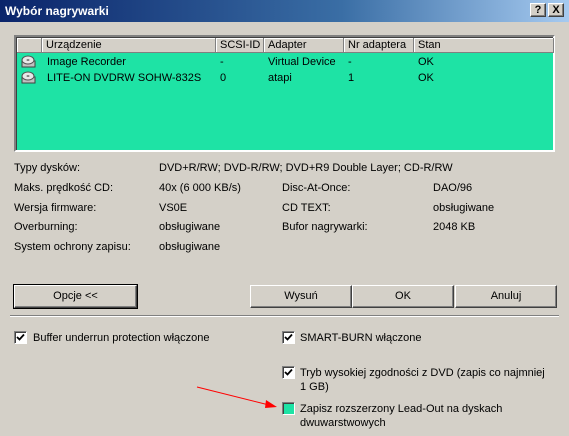 The width and height of the screenshot is (569, 436). I want to click on adapter: atapi, so click(280, 78).